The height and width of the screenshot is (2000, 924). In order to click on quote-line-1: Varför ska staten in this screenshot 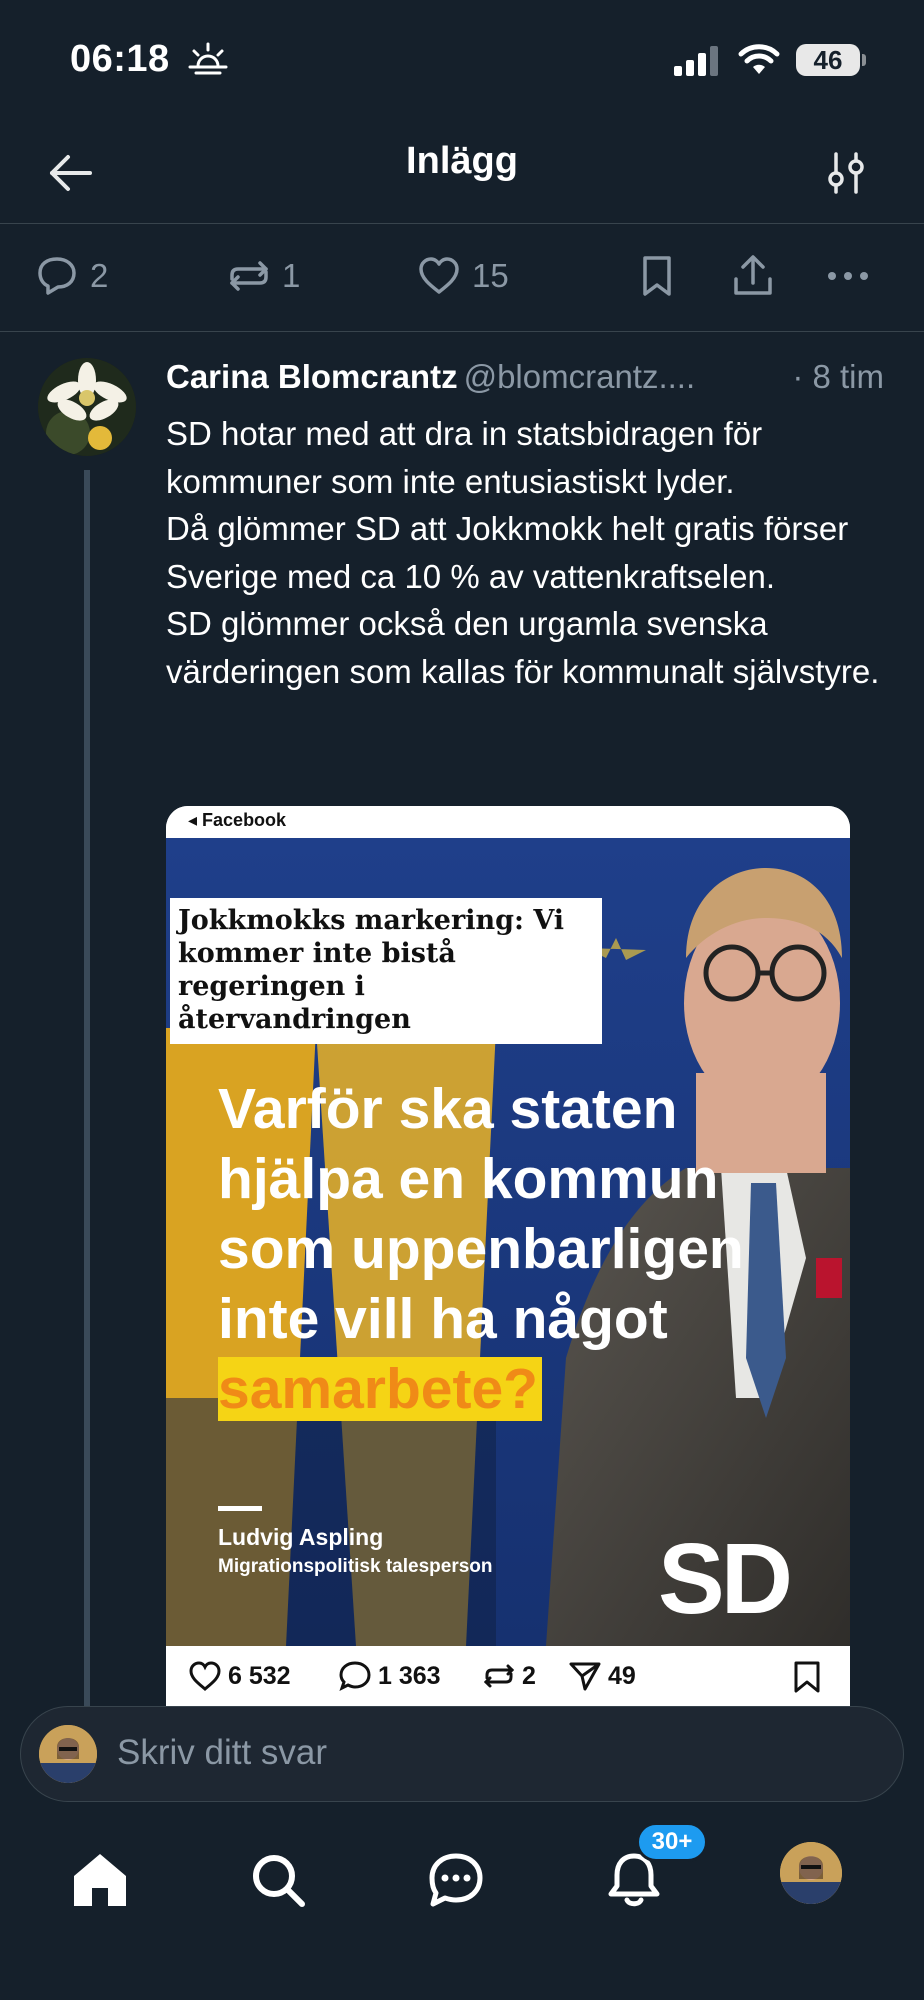, I will do `click(448, 1109)`.